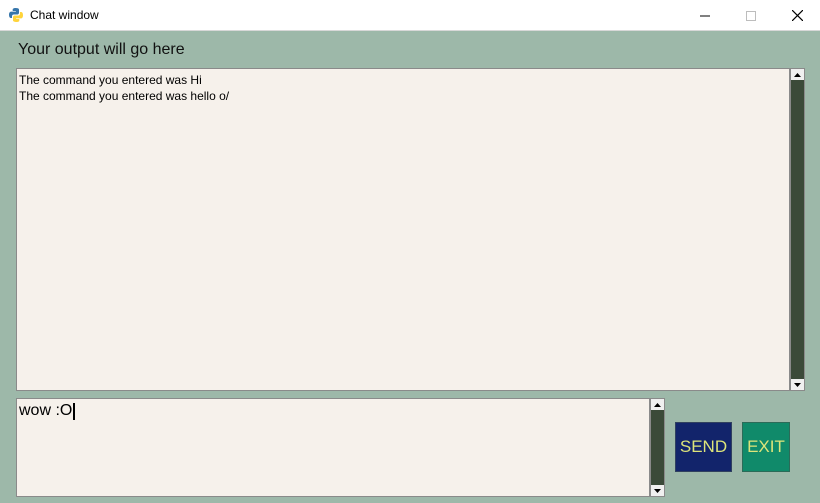  Describe the element at coordinates (703, 447) in the screenshot. I see `send-button: SEND` at that location.